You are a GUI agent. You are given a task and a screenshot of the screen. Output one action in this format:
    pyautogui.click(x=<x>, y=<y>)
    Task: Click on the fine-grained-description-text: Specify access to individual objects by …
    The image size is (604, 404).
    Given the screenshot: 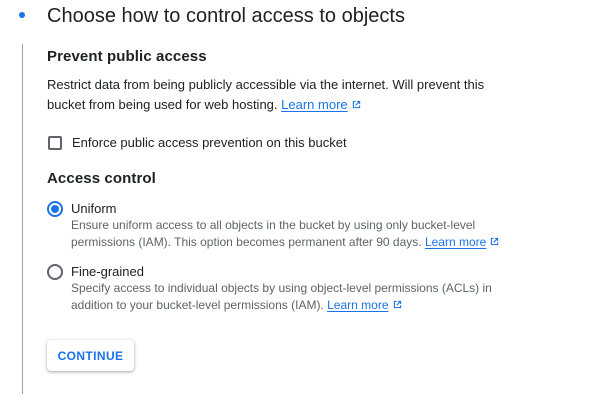 What is the action you would take?
    pyautogui.click(x=281, y=296)
    